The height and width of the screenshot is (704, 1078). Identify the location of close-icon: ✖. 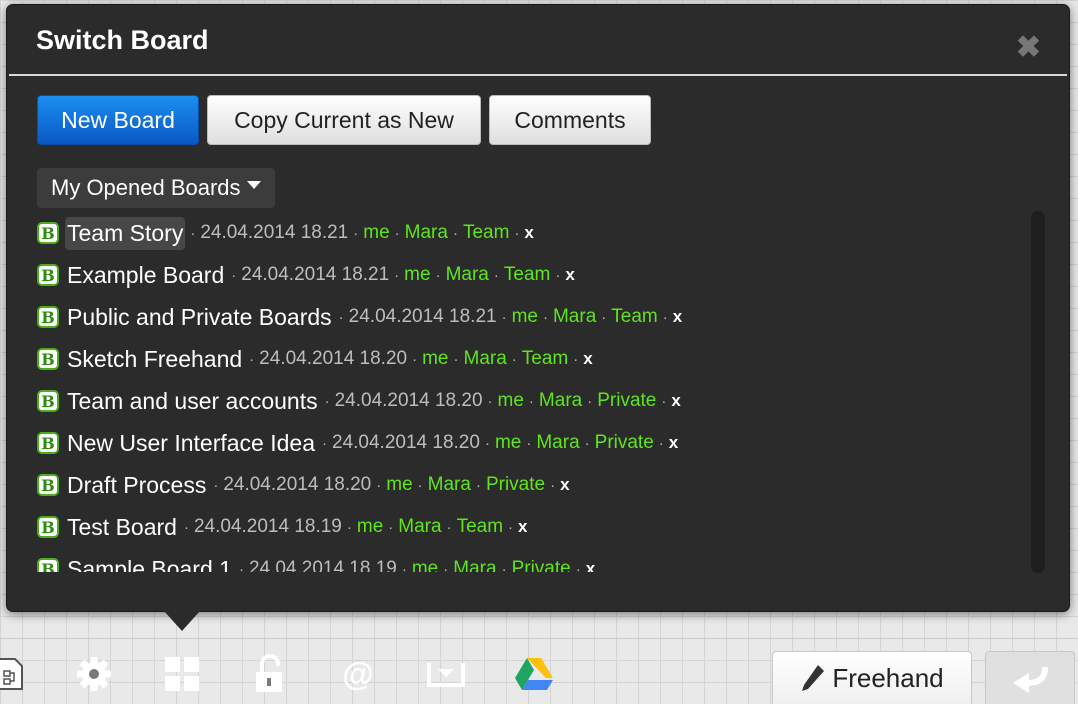
(1028, 48).